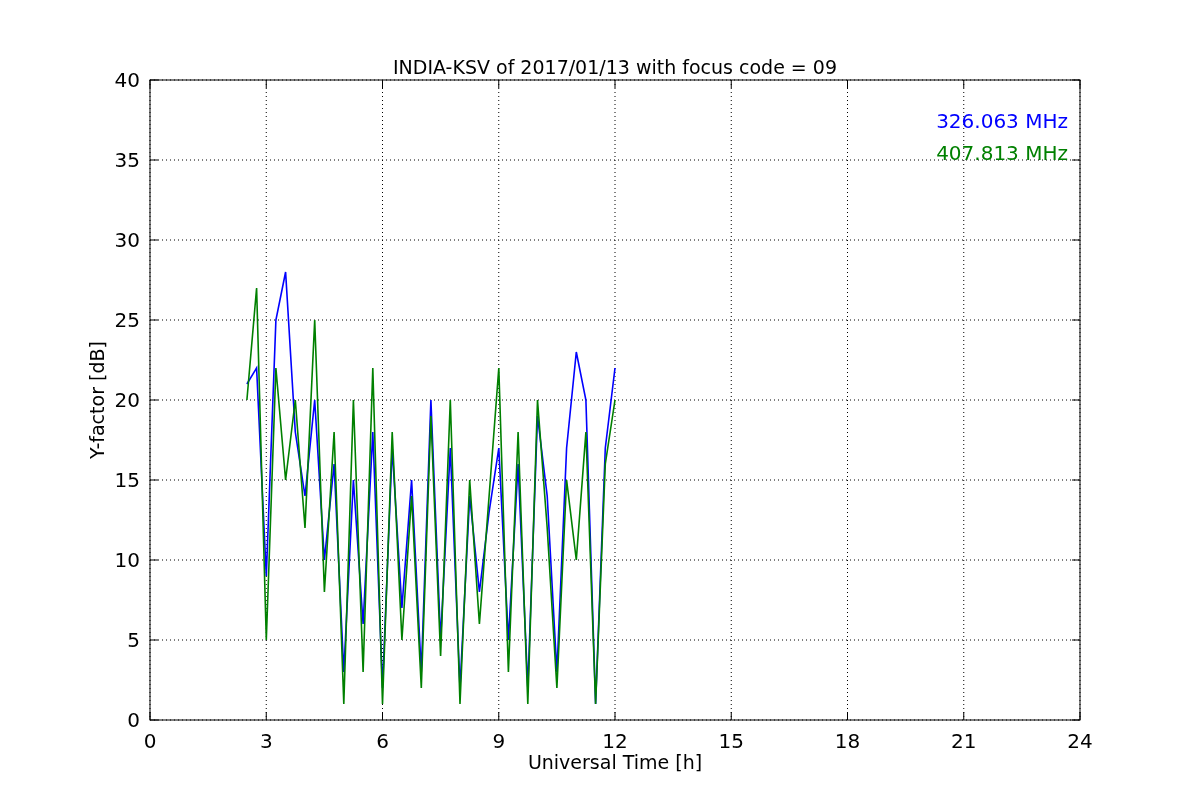 This screenshot has height=800, width=1200. I want to click on tick-label: 10, so click(127, 560).